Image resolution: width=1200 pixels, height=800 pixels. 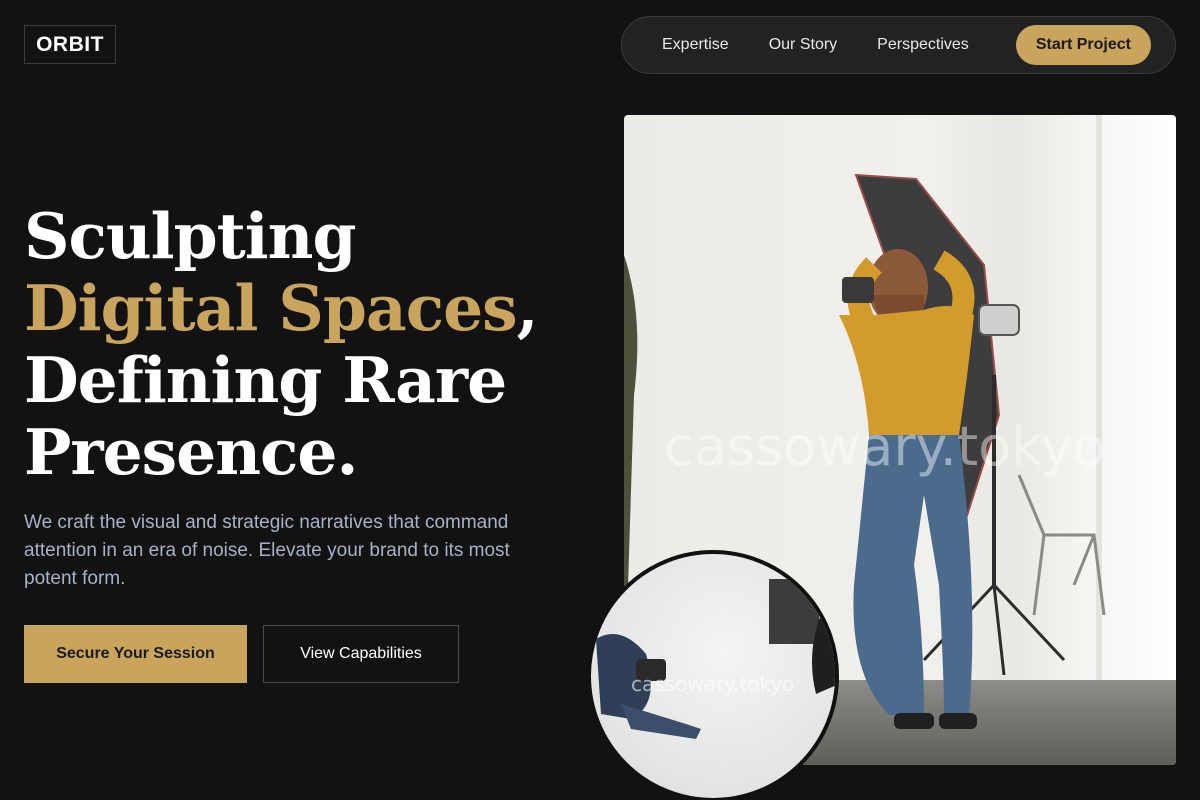 I want to click on nav-link-expertise: Expertise, so click(x=695, y=45).